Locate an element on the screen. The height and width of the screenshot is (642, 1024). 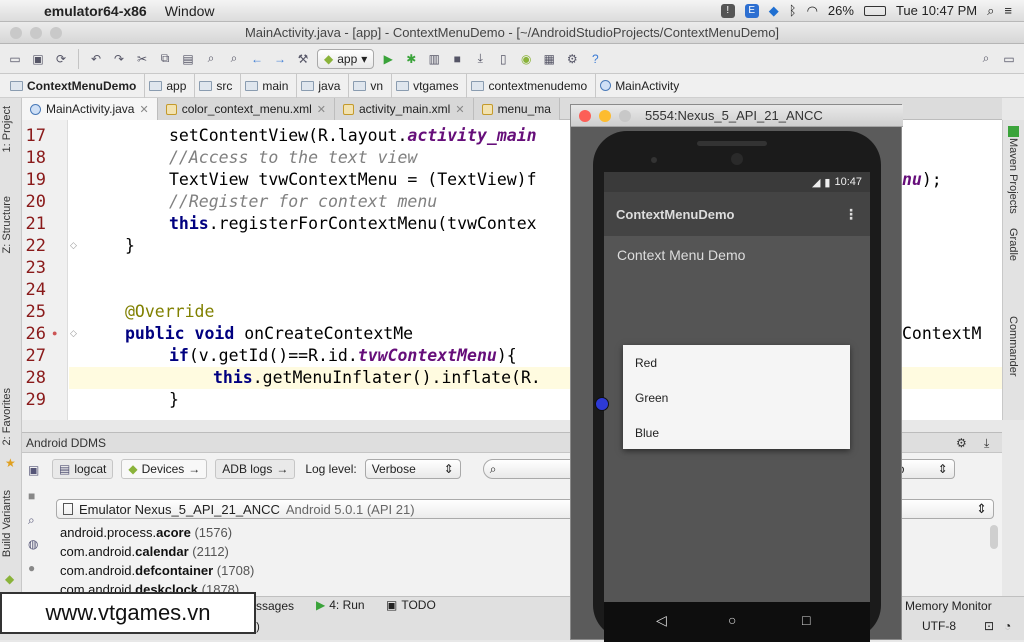
menu-item-red: Red is located at coordinates (646, 363).